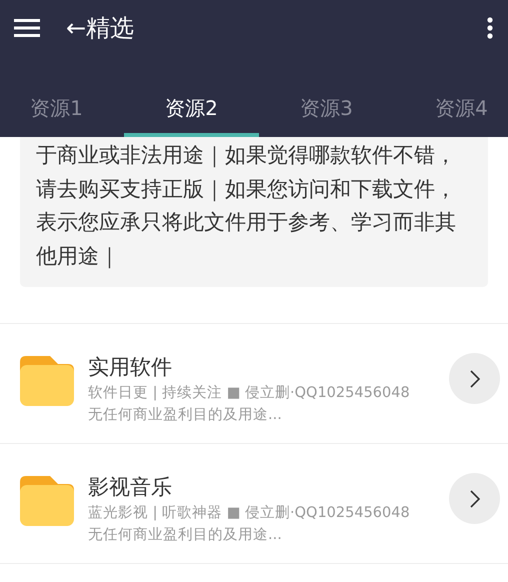 The image size is (508, 582). What do you see at coordinates (451, 107) in the screenshot?
I see `tab: 资源4` at bounding box center [451, 107].